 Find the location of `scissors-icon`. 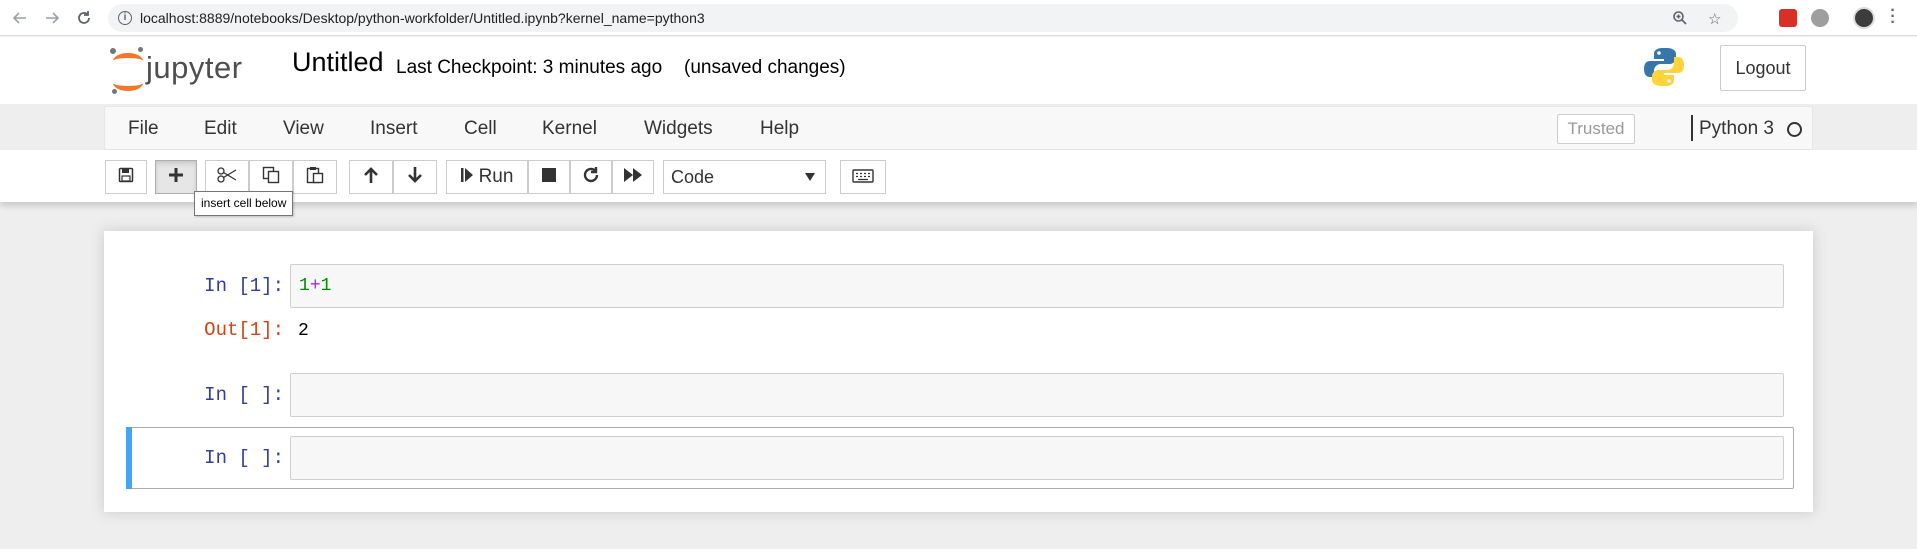

scissors-icon is located at coordinates (227, 177).